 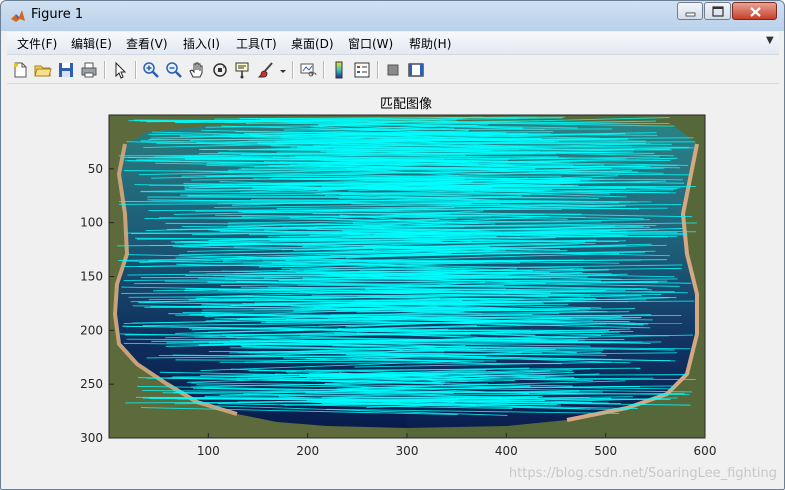 What do you see at coordinates (57, 14) in the screenshot?
I see `window-title: Figure 1` at bounding box center [57, 14].